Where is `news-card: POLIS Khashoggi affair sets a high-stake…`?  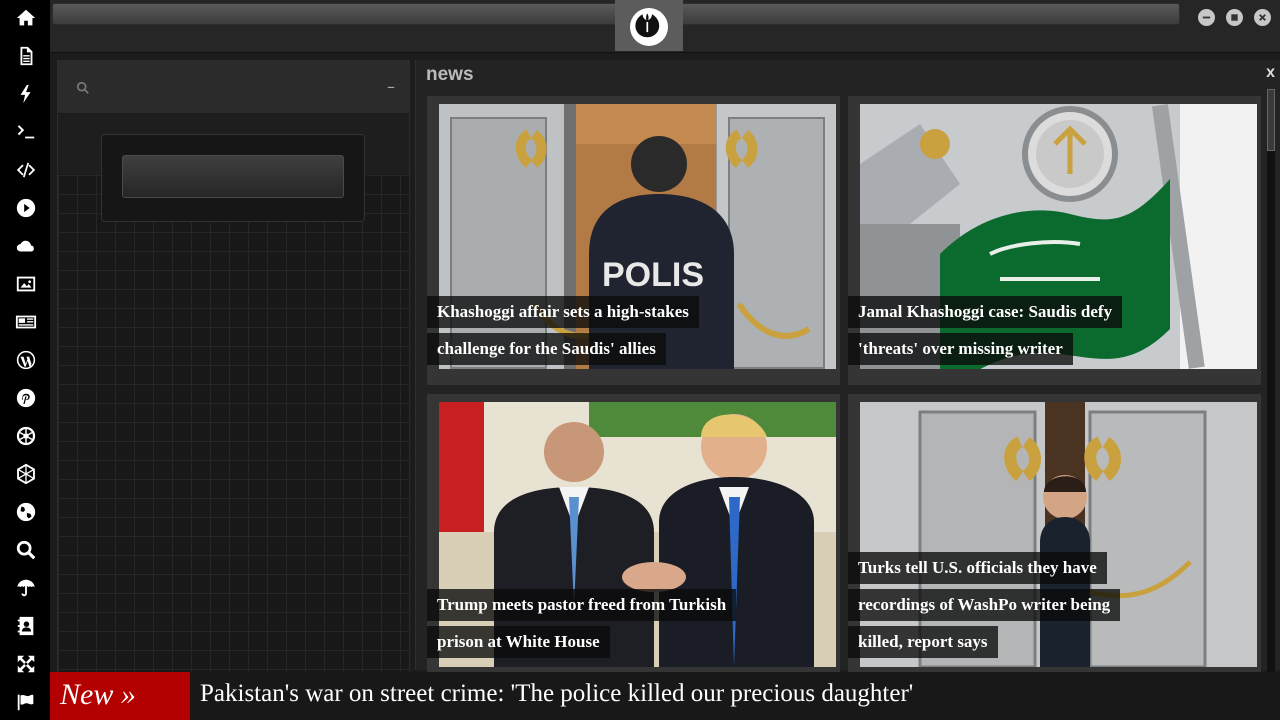
news-card: POLIS Khashoggi affair sets a high-stake… is located at coordinates (633, 240).